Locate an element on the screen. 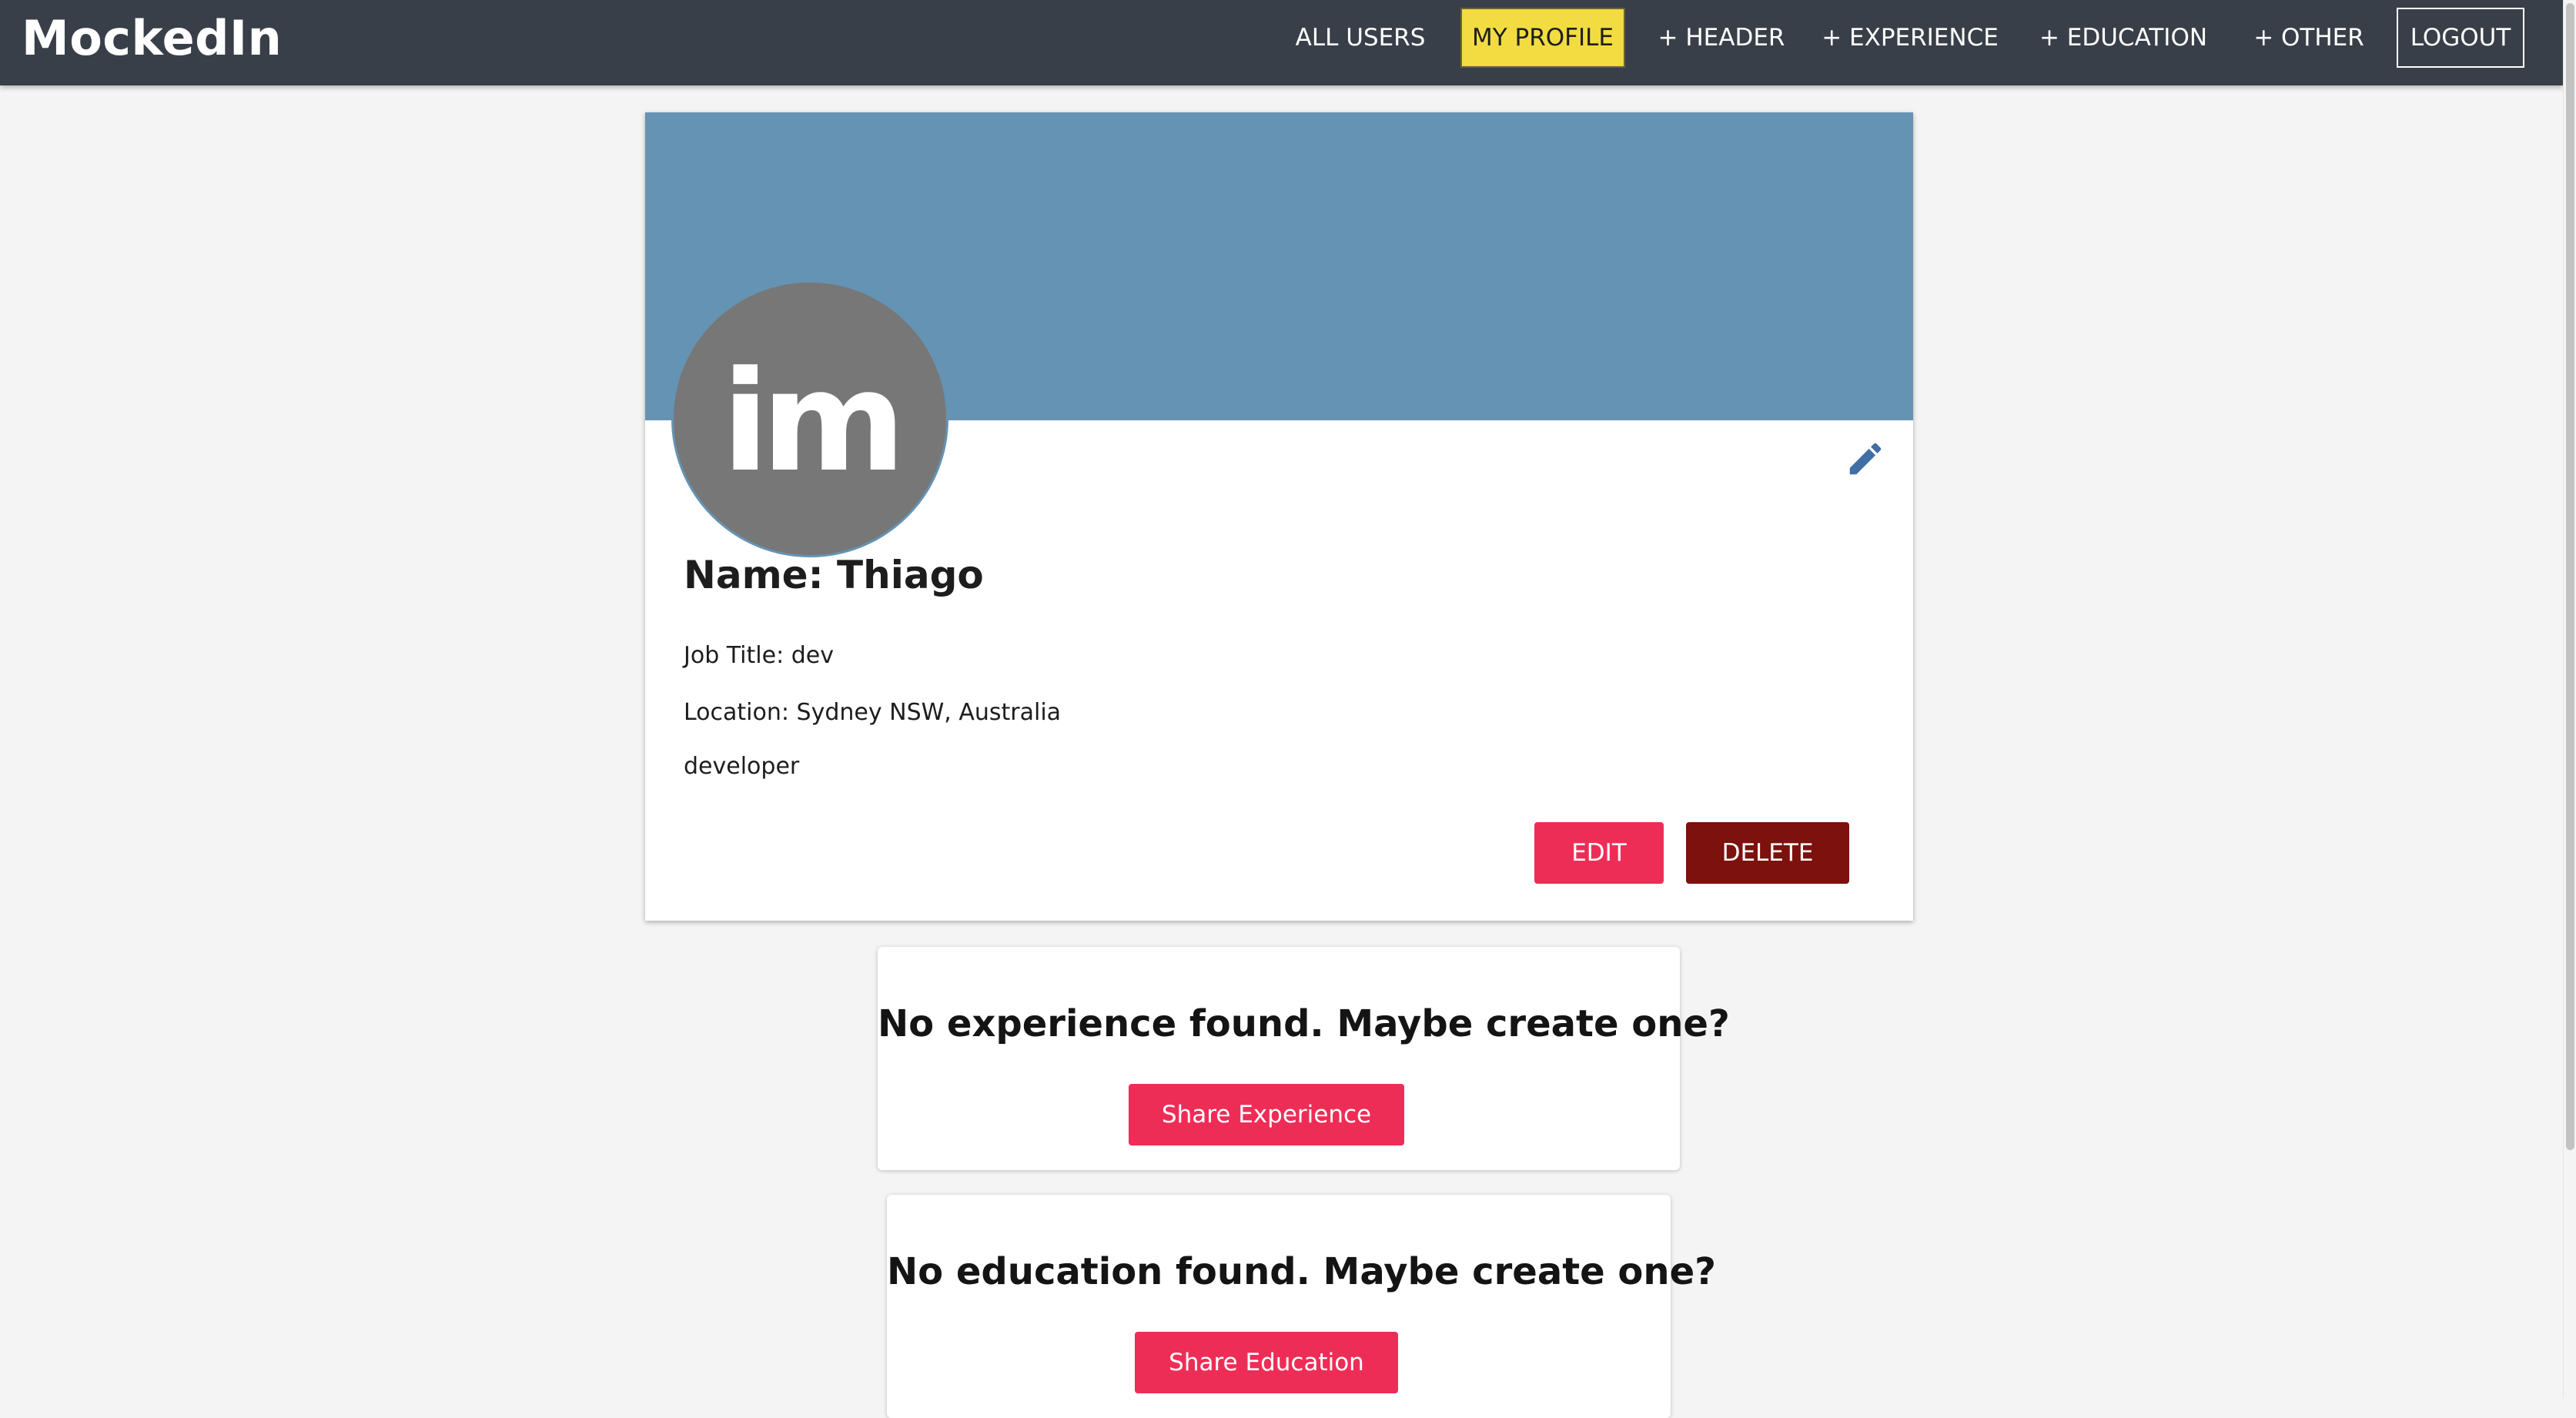 The height and width of the screenshot is (1418, 2576). logout-button: LOGOUT is located at coordinates (2460, 38).